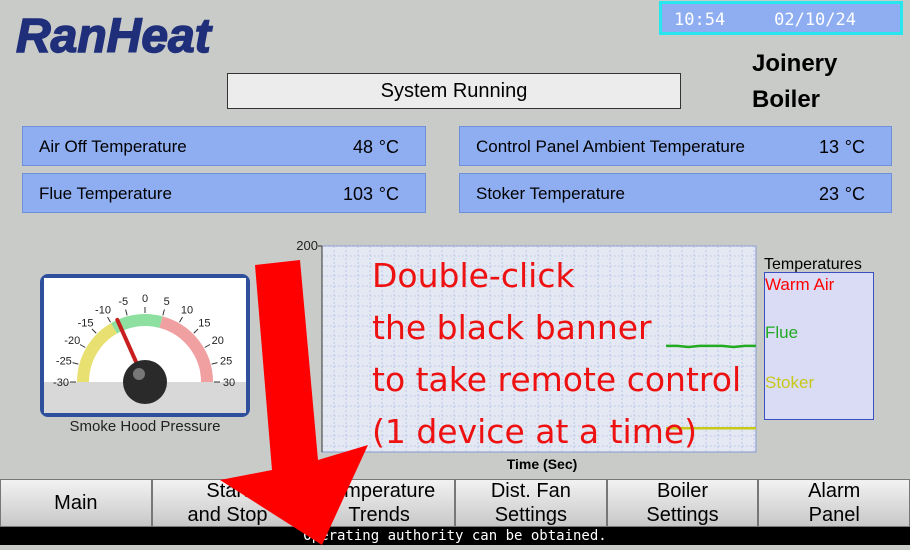 This screenshot has height=550, width=910. I want to click on tile-label: Control Panel Ambient Temperature, so click(611, 146).